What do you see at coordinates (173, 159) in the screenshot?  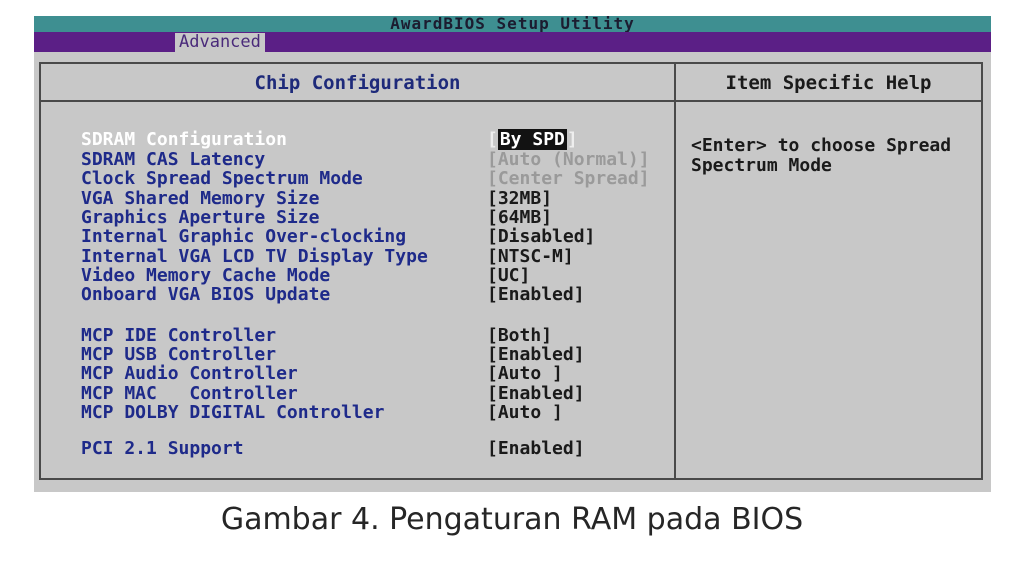 I see `setting-label: SDRAM CAS Latency` at bounding box center [173, 159].